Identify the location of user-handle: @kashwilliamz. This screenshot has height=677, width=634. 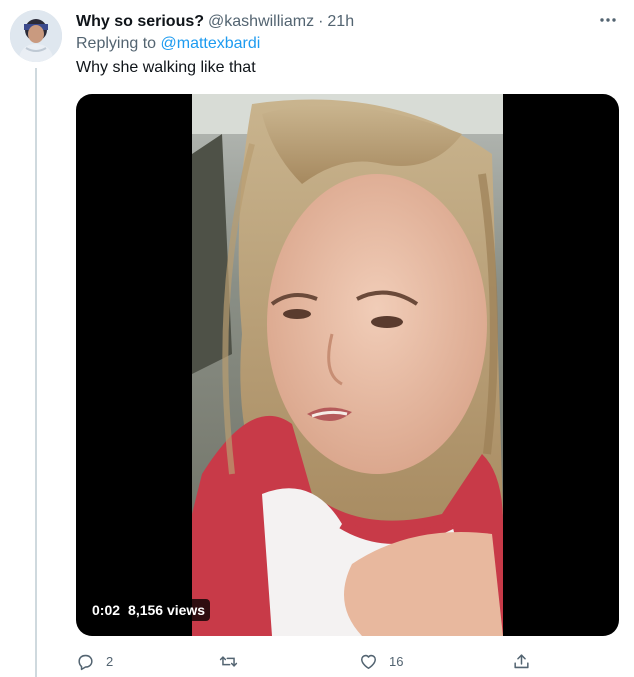
(261, 22).